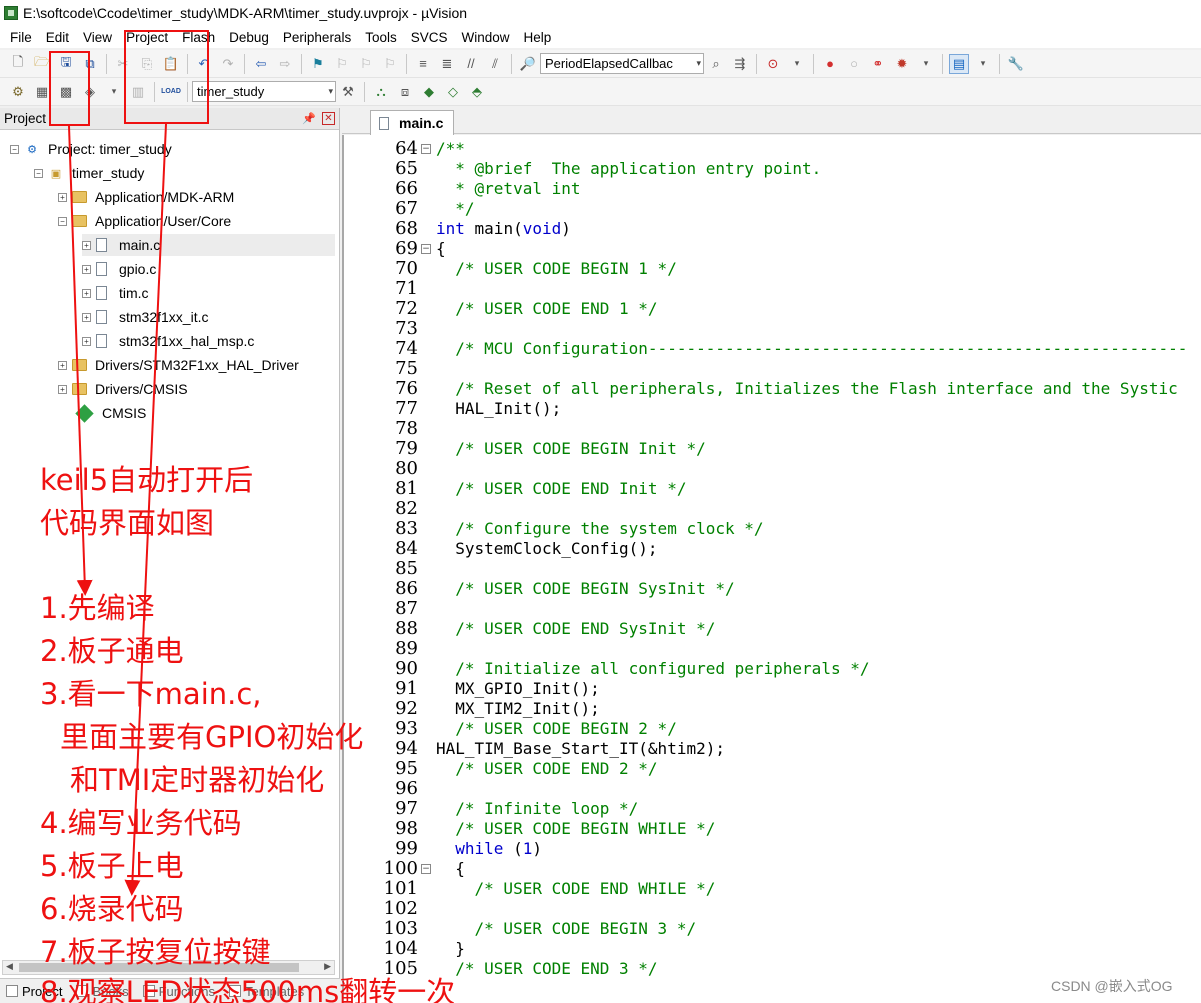 The image size is (1201, 1003). I want to click on code-line: 67 */, so click(772, 209).